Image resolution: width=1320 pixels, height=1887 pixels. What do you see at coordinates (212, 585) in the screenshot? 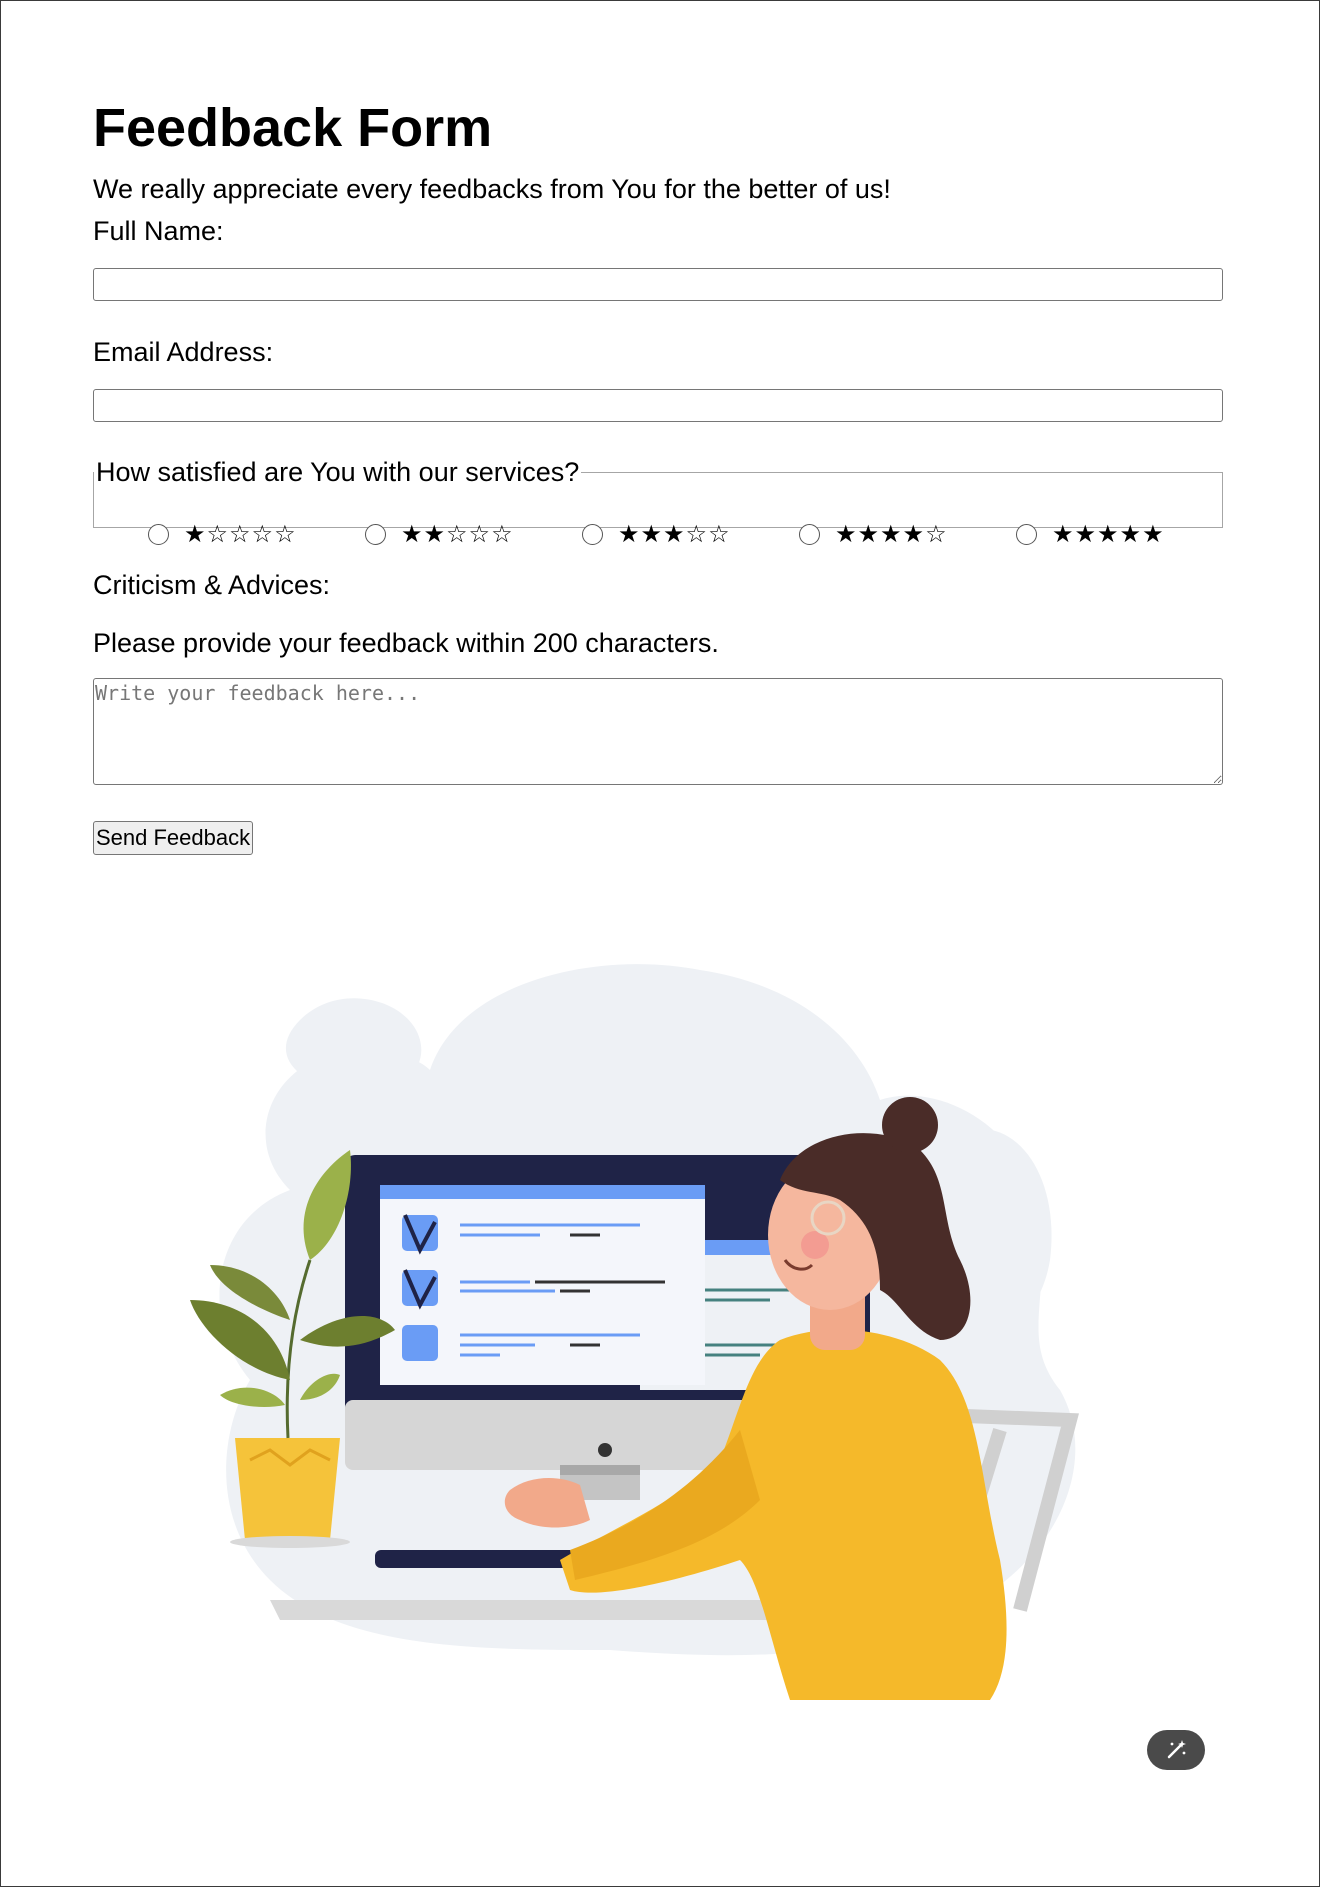
I see `criticism-label: Criticism & Advices:` at bounding box center [212, 585].